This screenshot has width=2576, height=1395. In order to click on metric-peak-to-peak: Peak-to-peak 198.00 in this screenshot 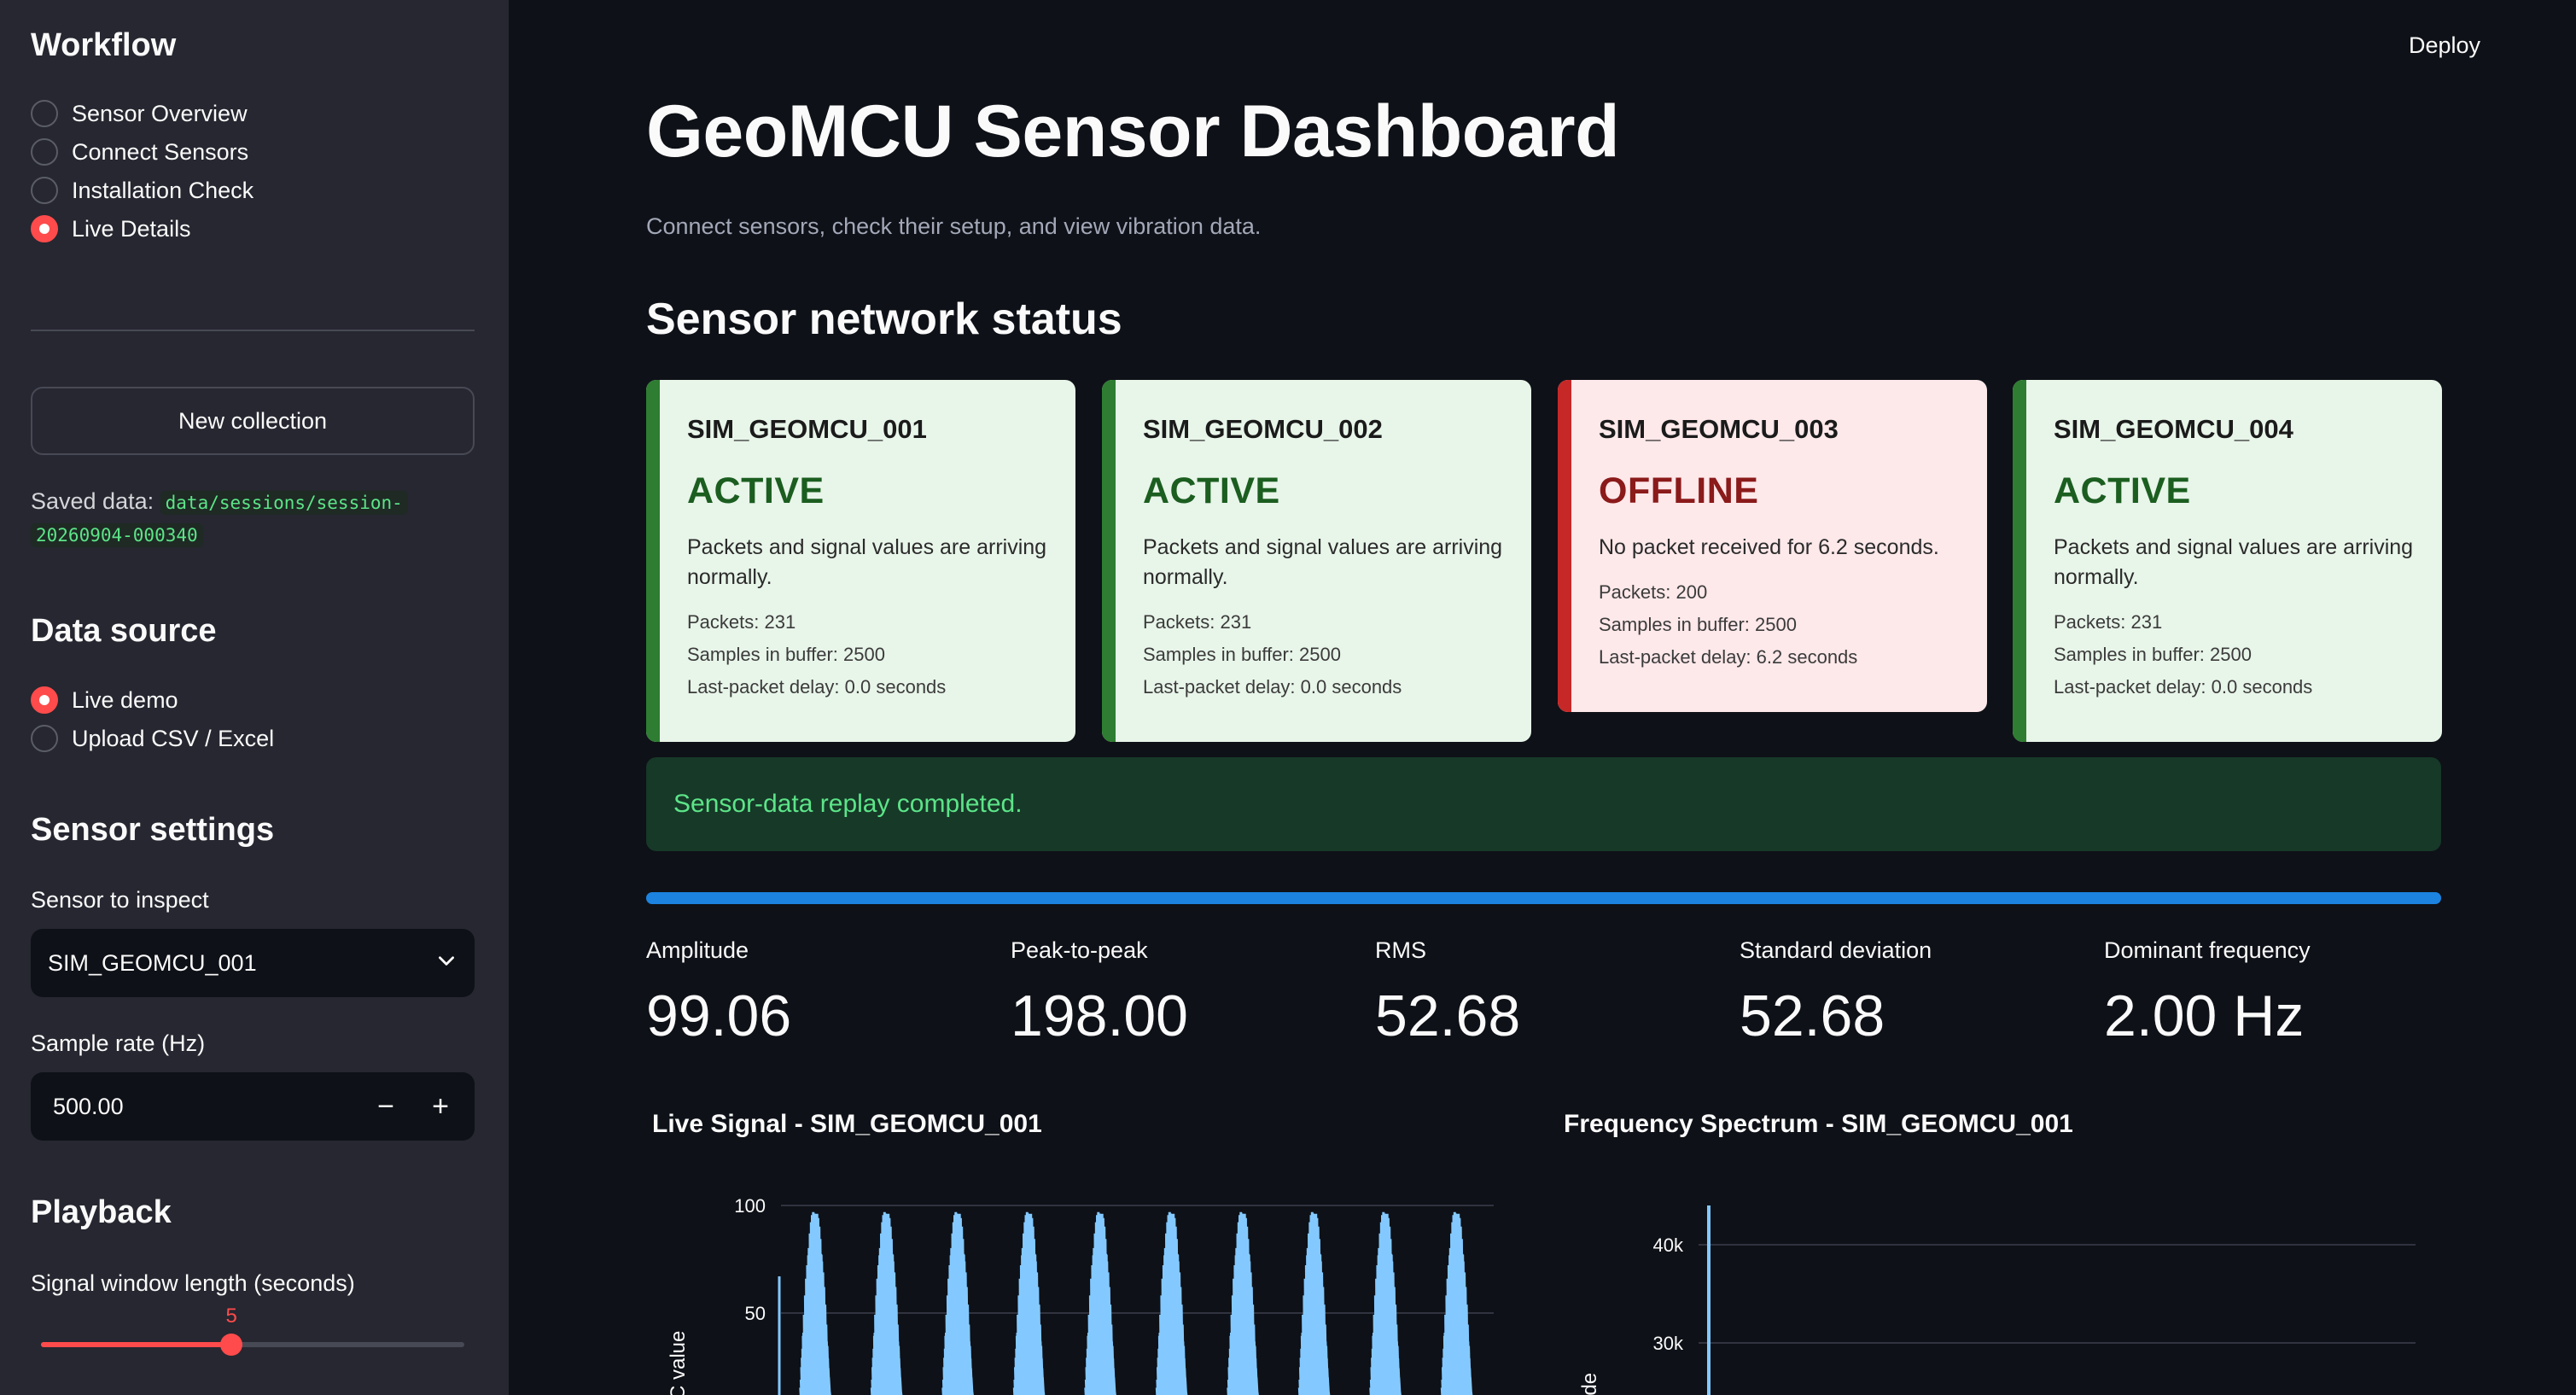, I will do `click(1099, 993)`.